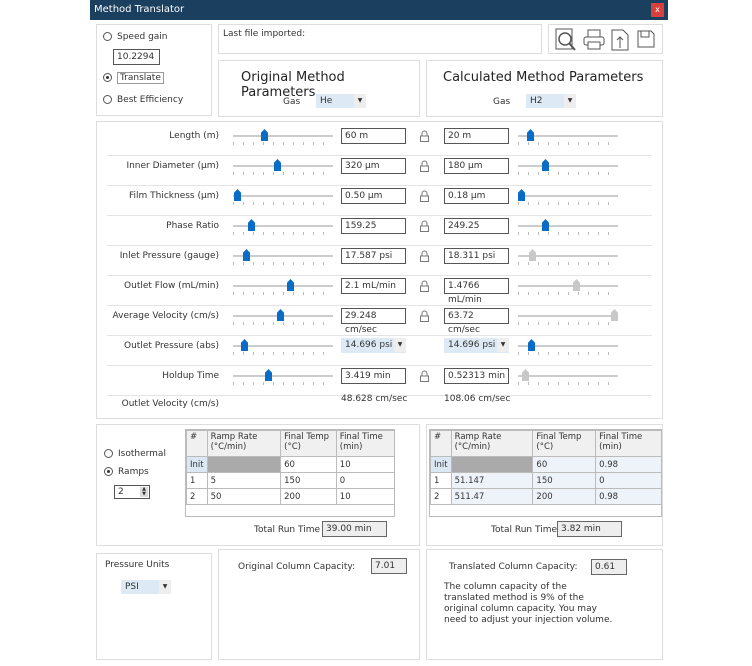 The image size is (752, 666). What do you see at coordinates (244, 480) in the screenshot?
I see `table-cell: 5` at bounding box center [244, 480].